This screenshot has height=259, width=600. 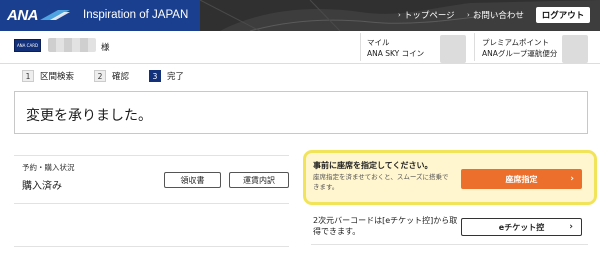 I want to click on completion-message: 変更を承りました。, so click(x=89, y=116).